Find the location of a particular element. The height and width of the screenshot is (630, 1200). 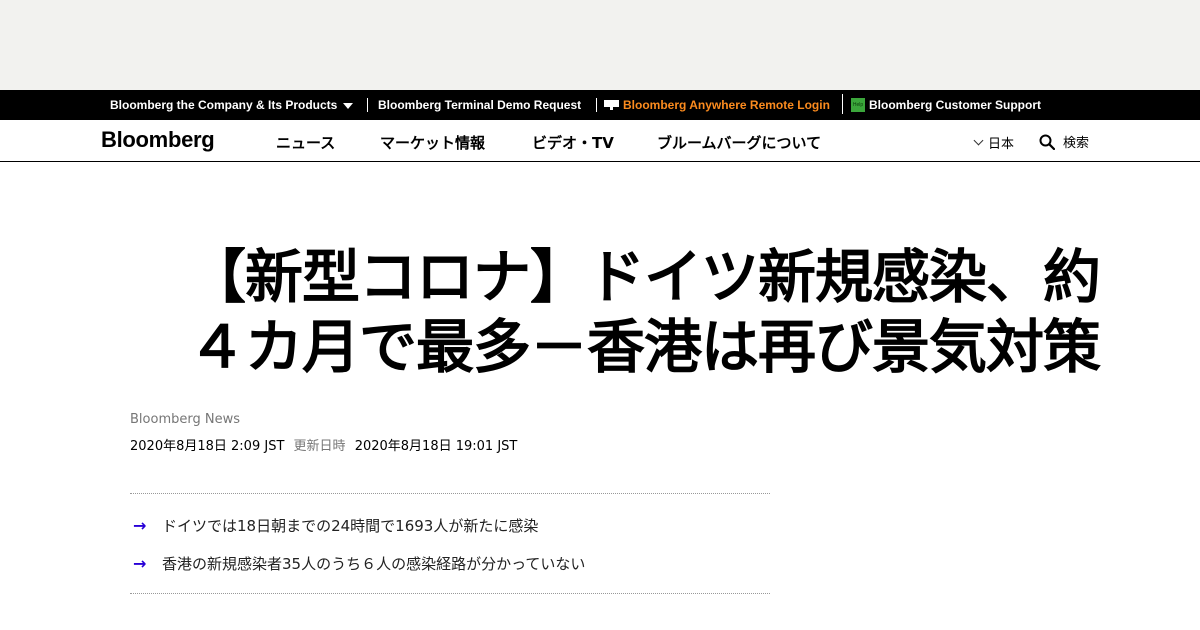

company-products-label: Bloomberg the Company & Its Products is located at coordinates (224, 105).